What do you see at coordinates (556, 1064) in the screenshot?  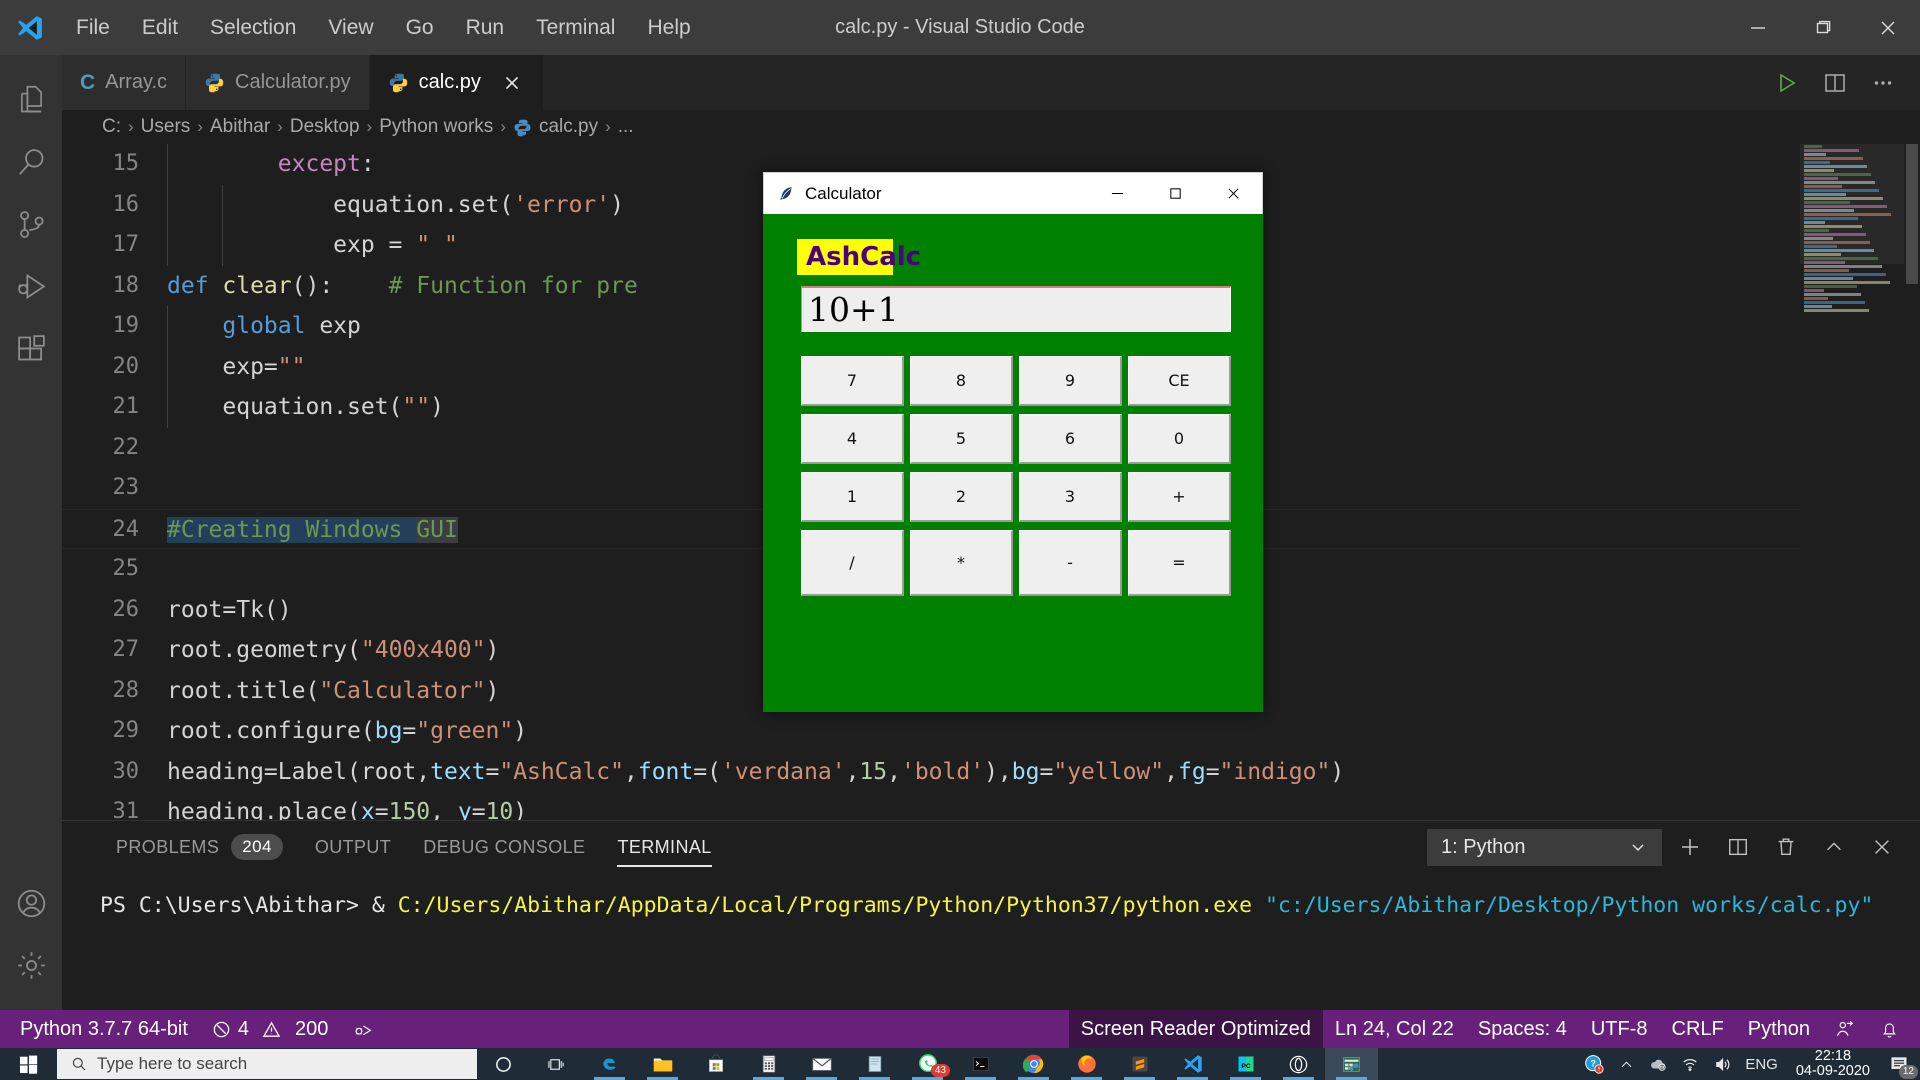 I see `task-view-icon` at bounding box center [556, 1064].